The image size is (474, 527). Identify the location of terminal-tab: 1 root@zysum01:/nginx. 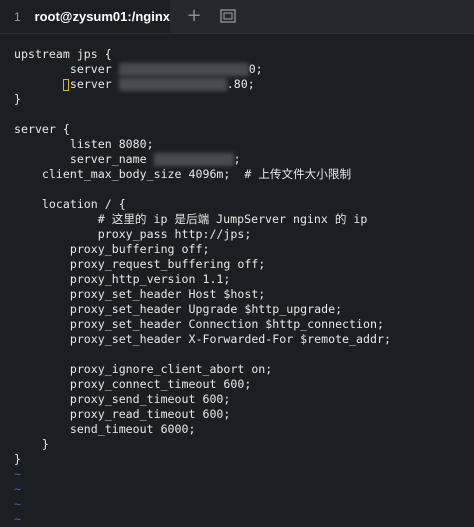
(85, 16).